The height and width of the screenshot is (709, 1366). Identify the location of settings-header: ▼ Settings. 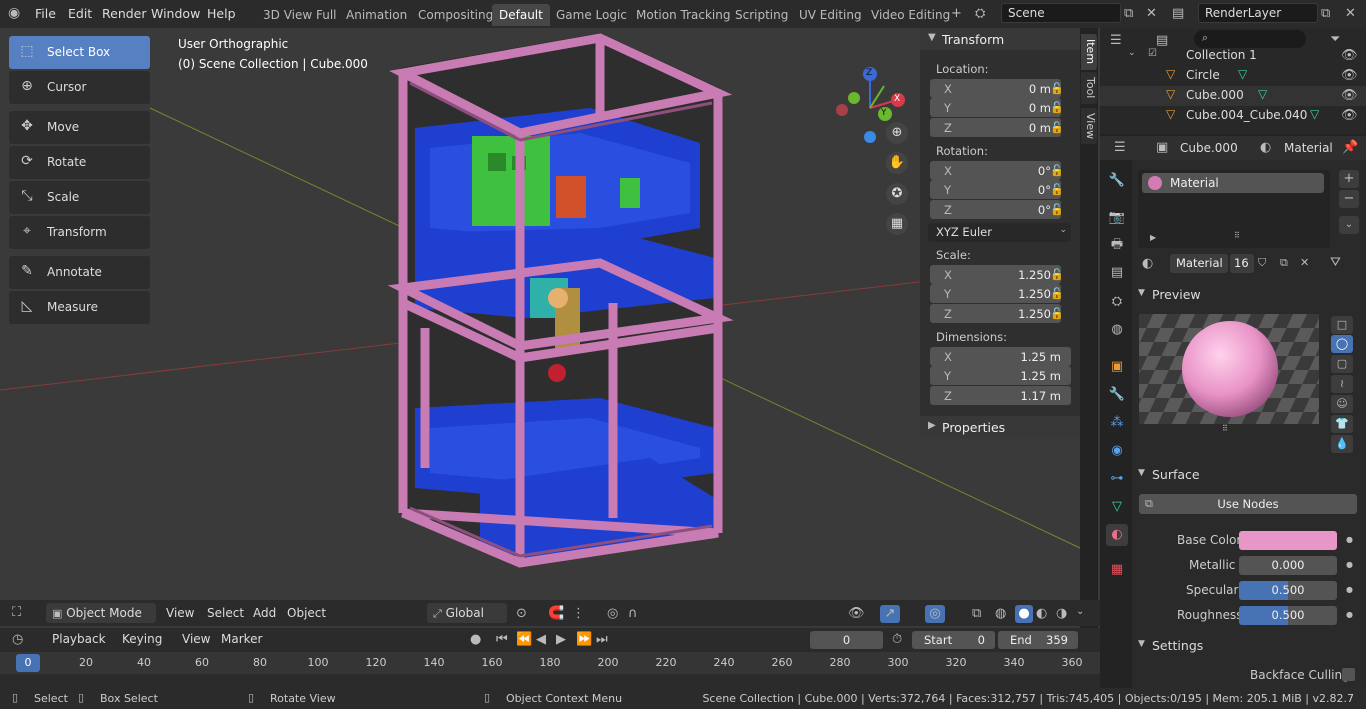
(1245, 646).